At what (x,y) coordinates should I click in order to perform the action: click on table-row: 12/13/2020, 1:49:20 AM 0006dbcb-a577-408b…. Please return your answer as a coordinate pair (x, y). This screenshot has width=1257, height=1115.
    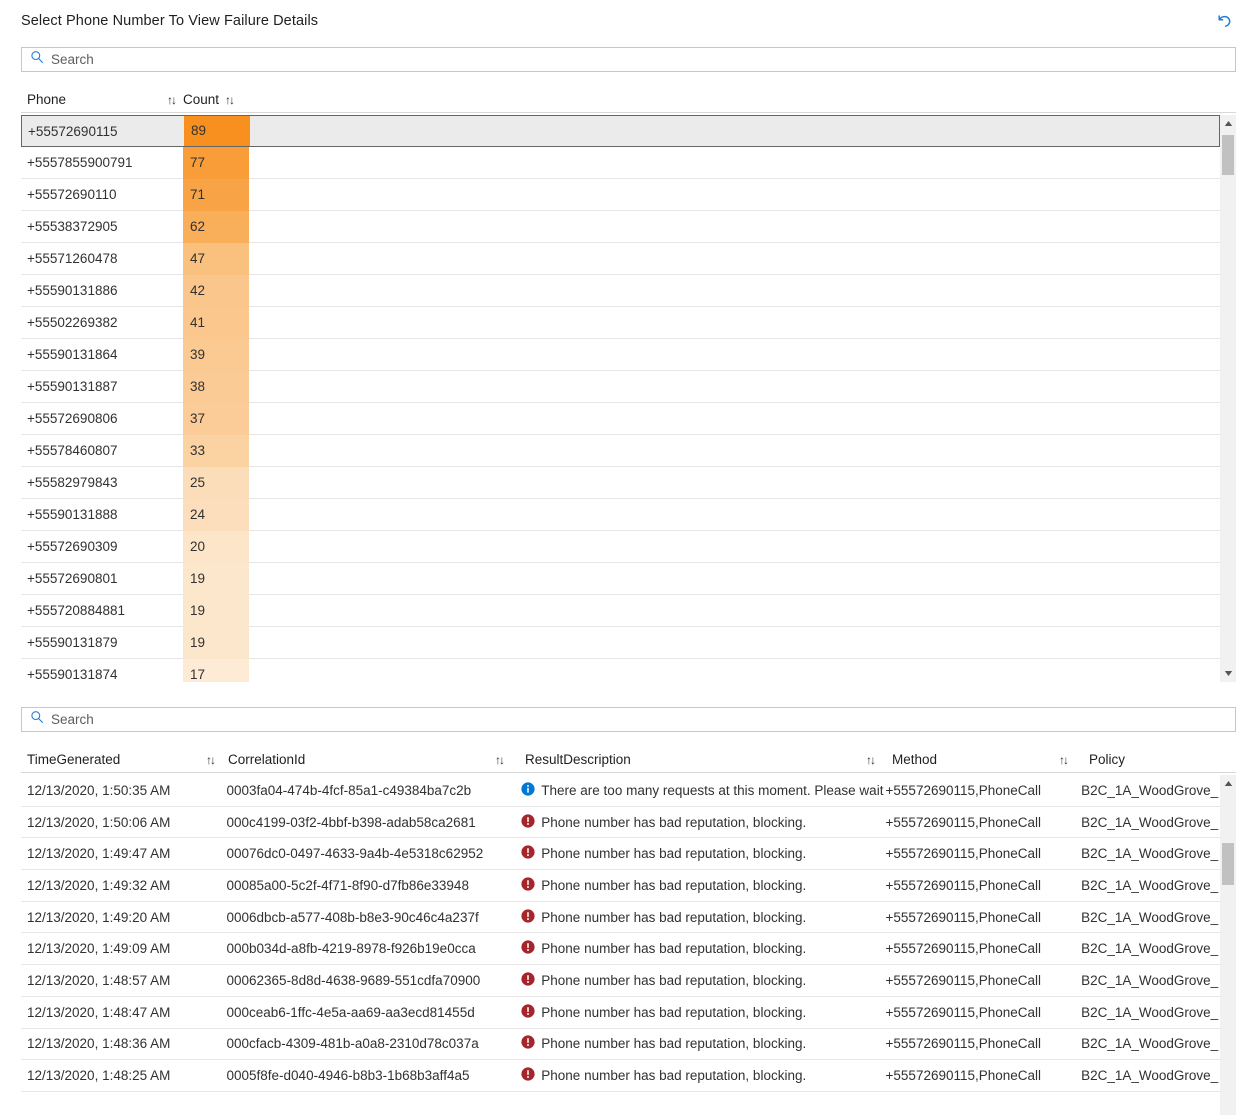
    Looking at the image, I should click on (620, 918).